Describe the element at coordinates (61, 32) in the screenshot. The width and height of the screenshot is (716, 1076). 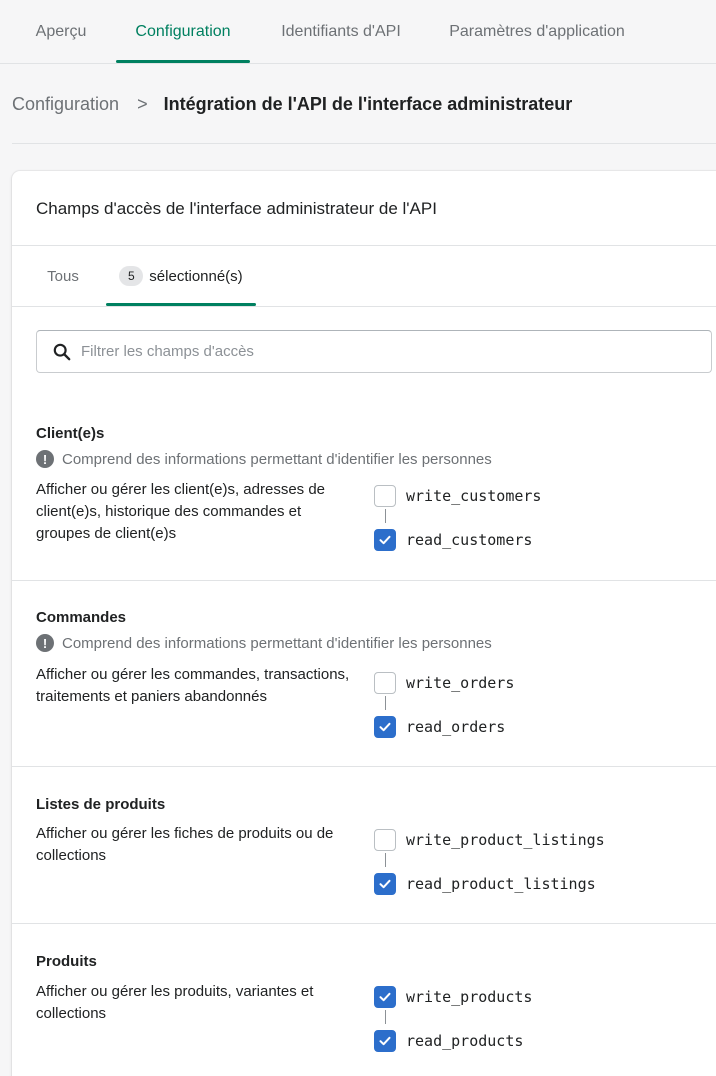
I see `tab-overview: Aperçu` at that location.